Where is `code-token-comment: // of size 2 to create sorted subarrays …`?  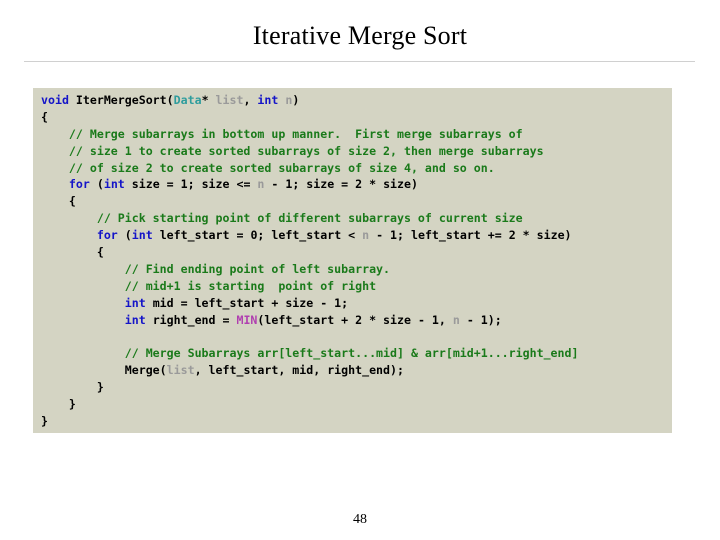
code-token-comment: // of size 2 to create sorted subarrays … is located at coordinates (281, 167).